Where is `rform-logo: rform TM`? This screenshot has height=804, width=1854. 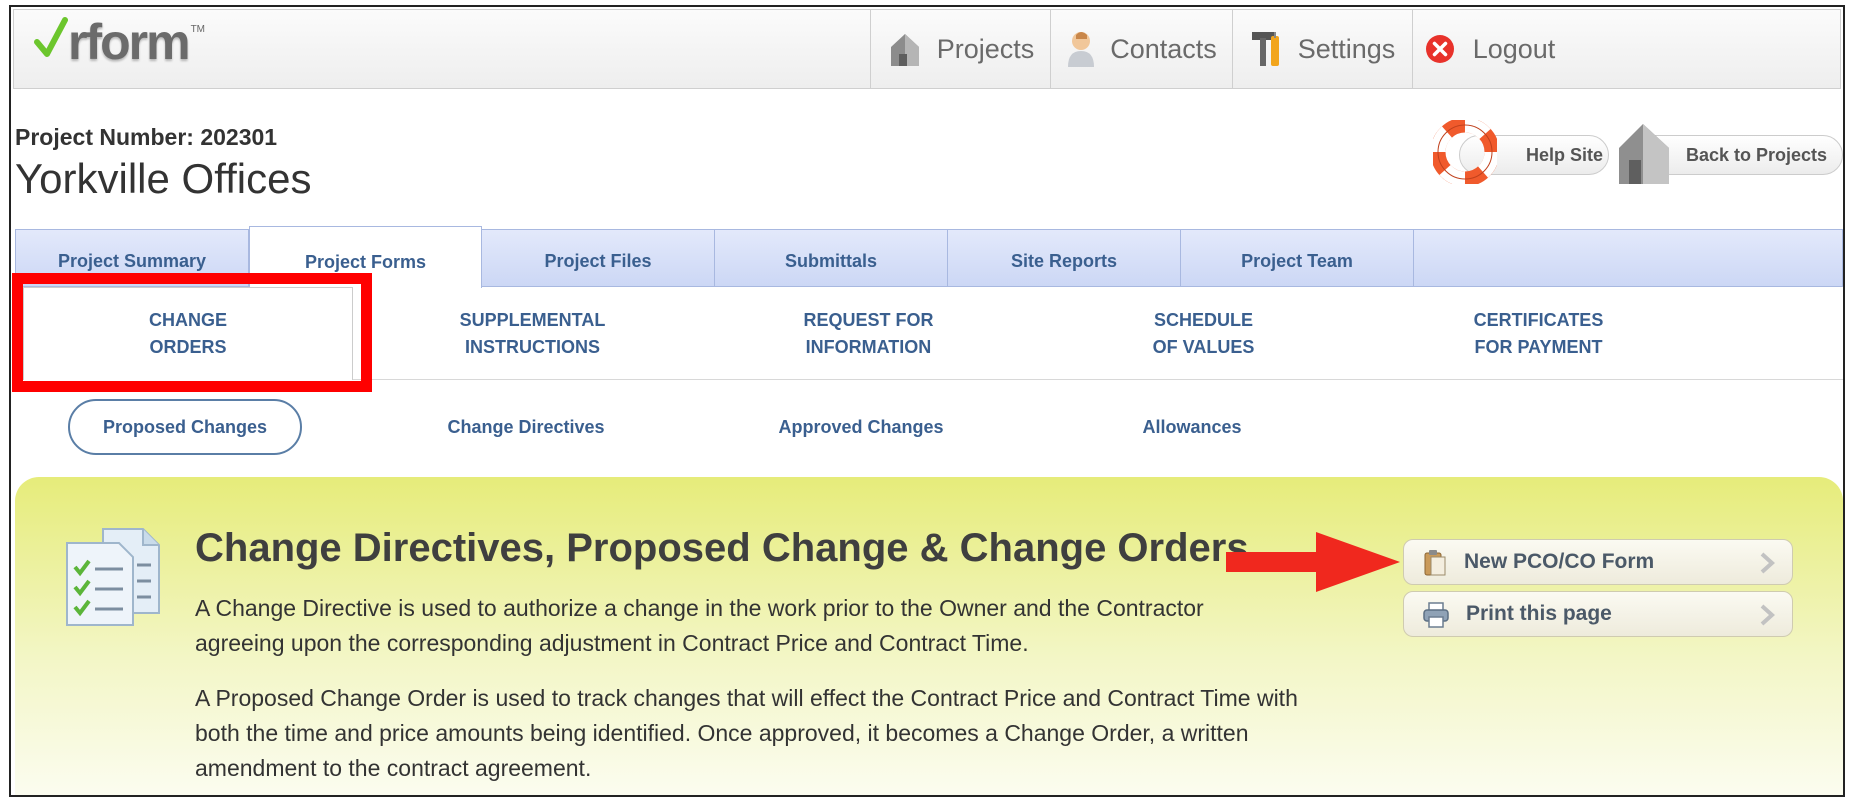 rform-logo: rform TM is located at coordinates (119, 47).